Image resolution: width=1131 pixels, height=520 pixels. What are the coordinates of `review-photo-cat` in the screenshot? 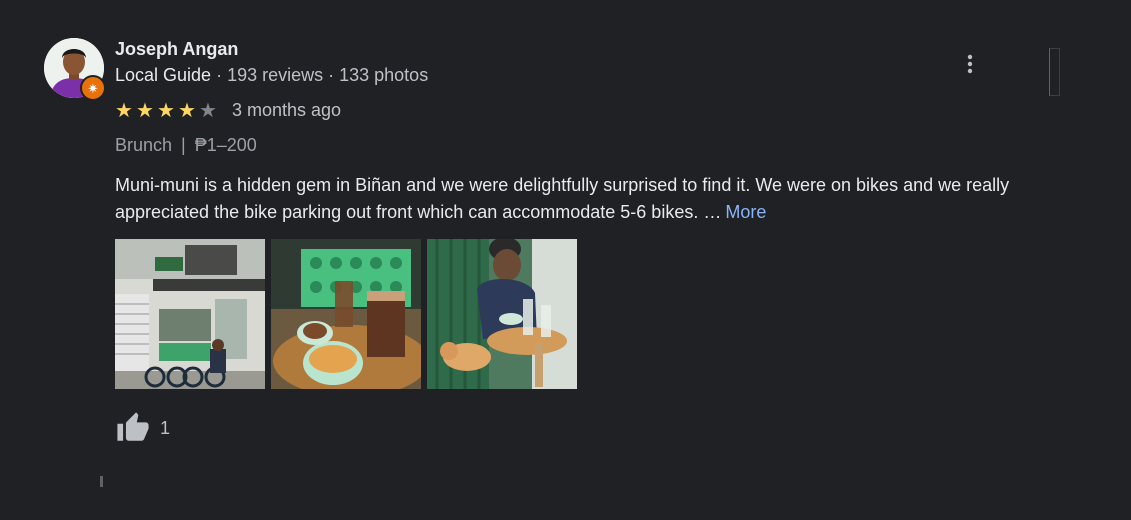 It's located at (502, 314).